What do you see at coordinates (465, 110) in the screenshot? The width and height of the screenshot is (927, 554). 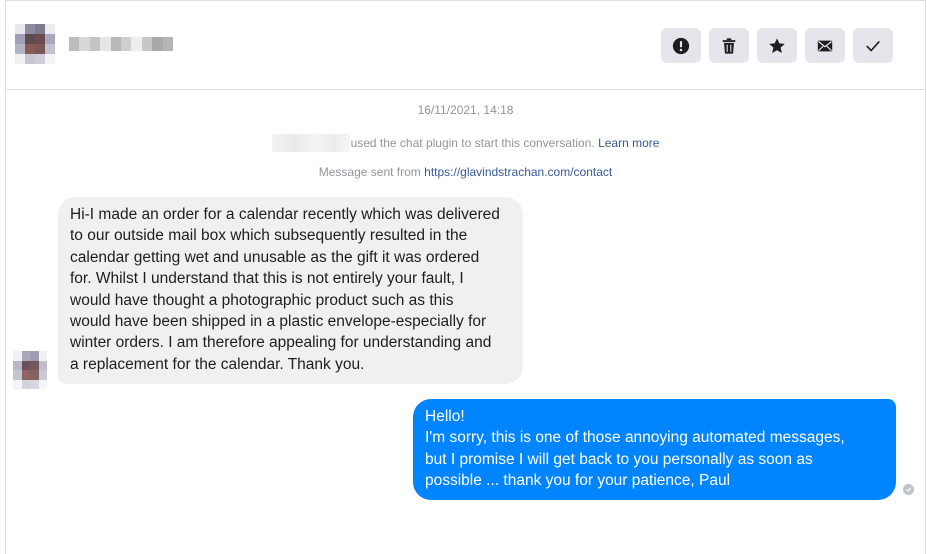 I see `message-timestamp: 16/11/2021, 14:18` at bounding box center [465, 110].